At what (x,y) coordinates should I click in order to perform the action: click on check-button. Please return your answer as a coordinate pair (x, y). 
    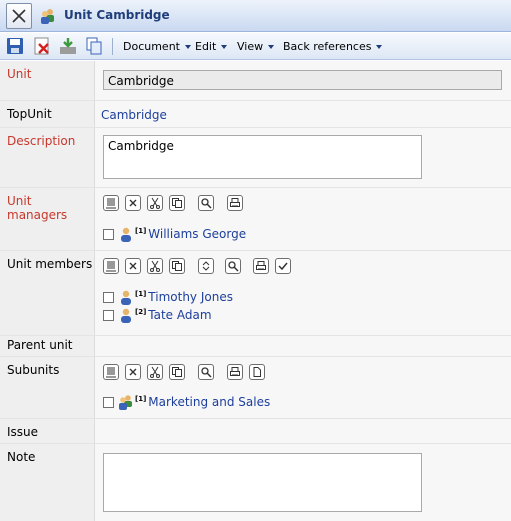
    Looking at the image, I should click on (283, 266).